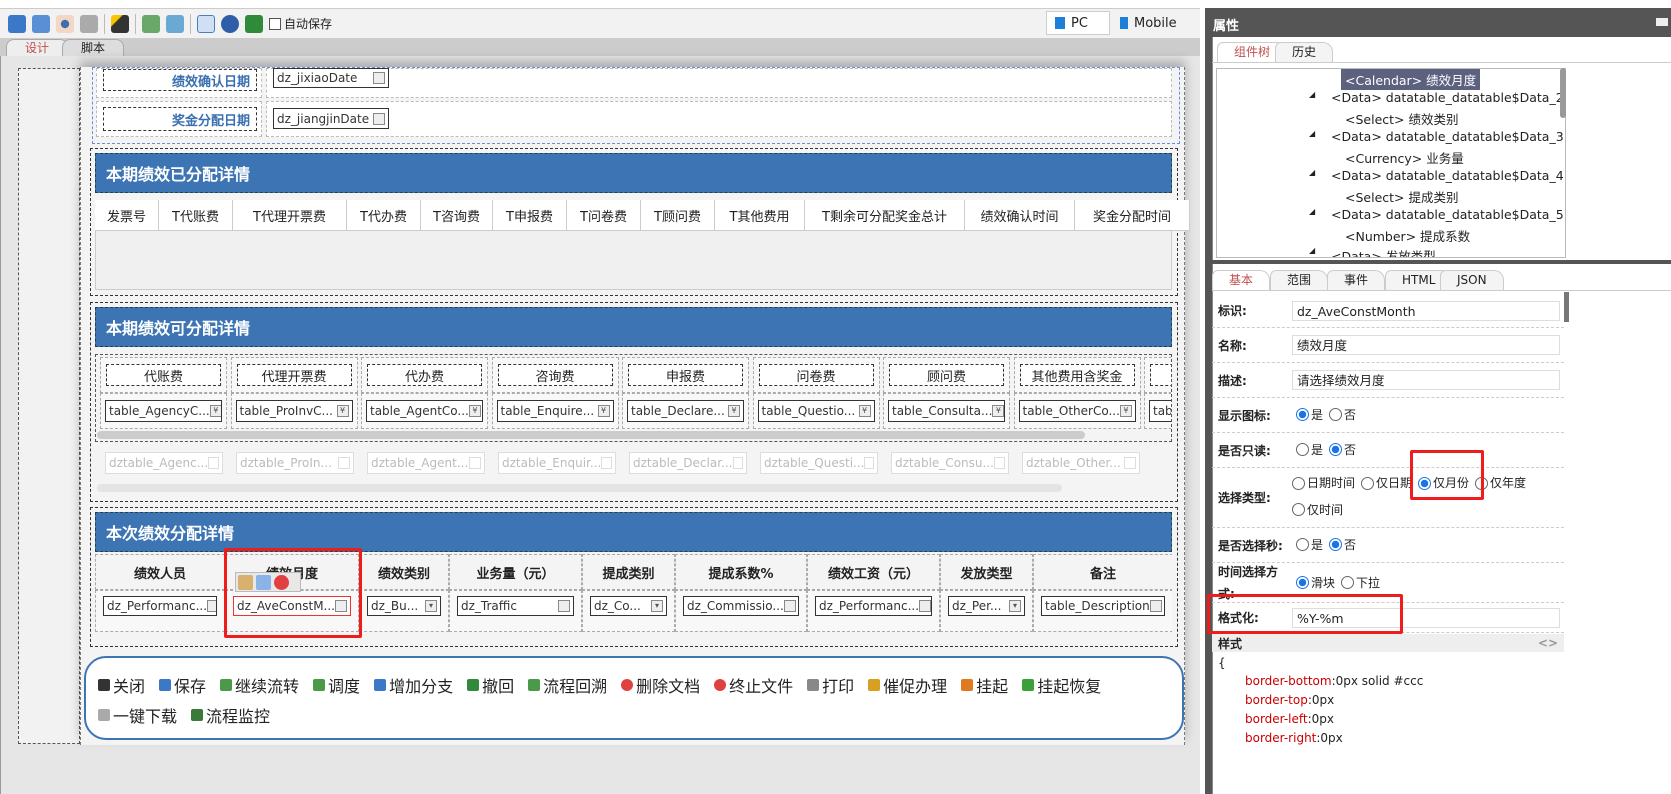 This screenshot has width=1671, height=794. What do you see at coordinates (1446, 175) in the screenshot?
I see `tree-node: <Data> datatable_datatable$Data_4` at bounding box center [1446, 175].